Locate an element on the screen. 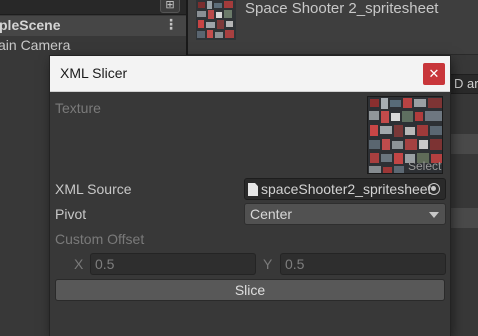 This screenshot has width=478, height=336. inspector-field-partial: D ar is located at coordinates (464, 84).